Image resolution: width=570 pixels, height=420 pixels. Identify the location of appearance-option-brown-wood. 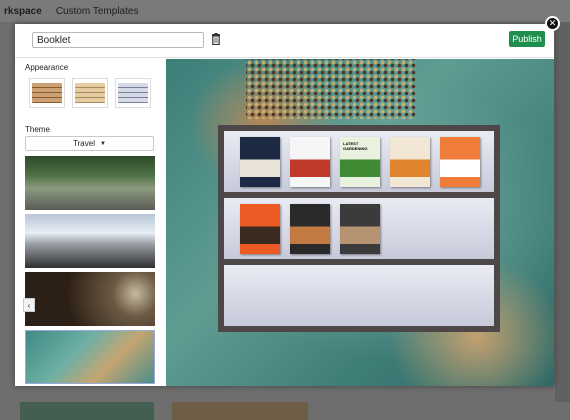
(47, 93).